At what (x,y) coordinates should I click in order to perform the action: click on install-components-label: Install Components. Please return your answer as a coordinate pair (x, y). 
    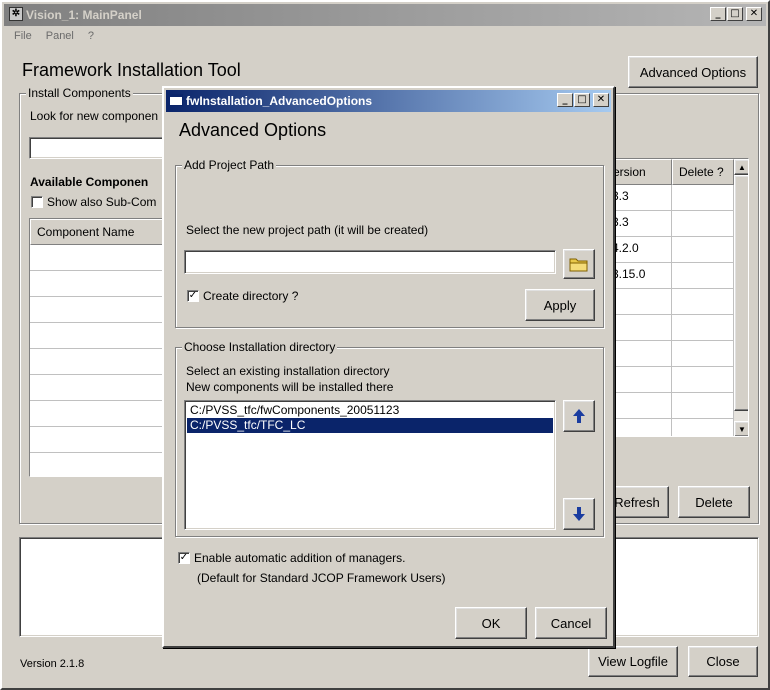
    Looking at the image, I should click on (79, 93).